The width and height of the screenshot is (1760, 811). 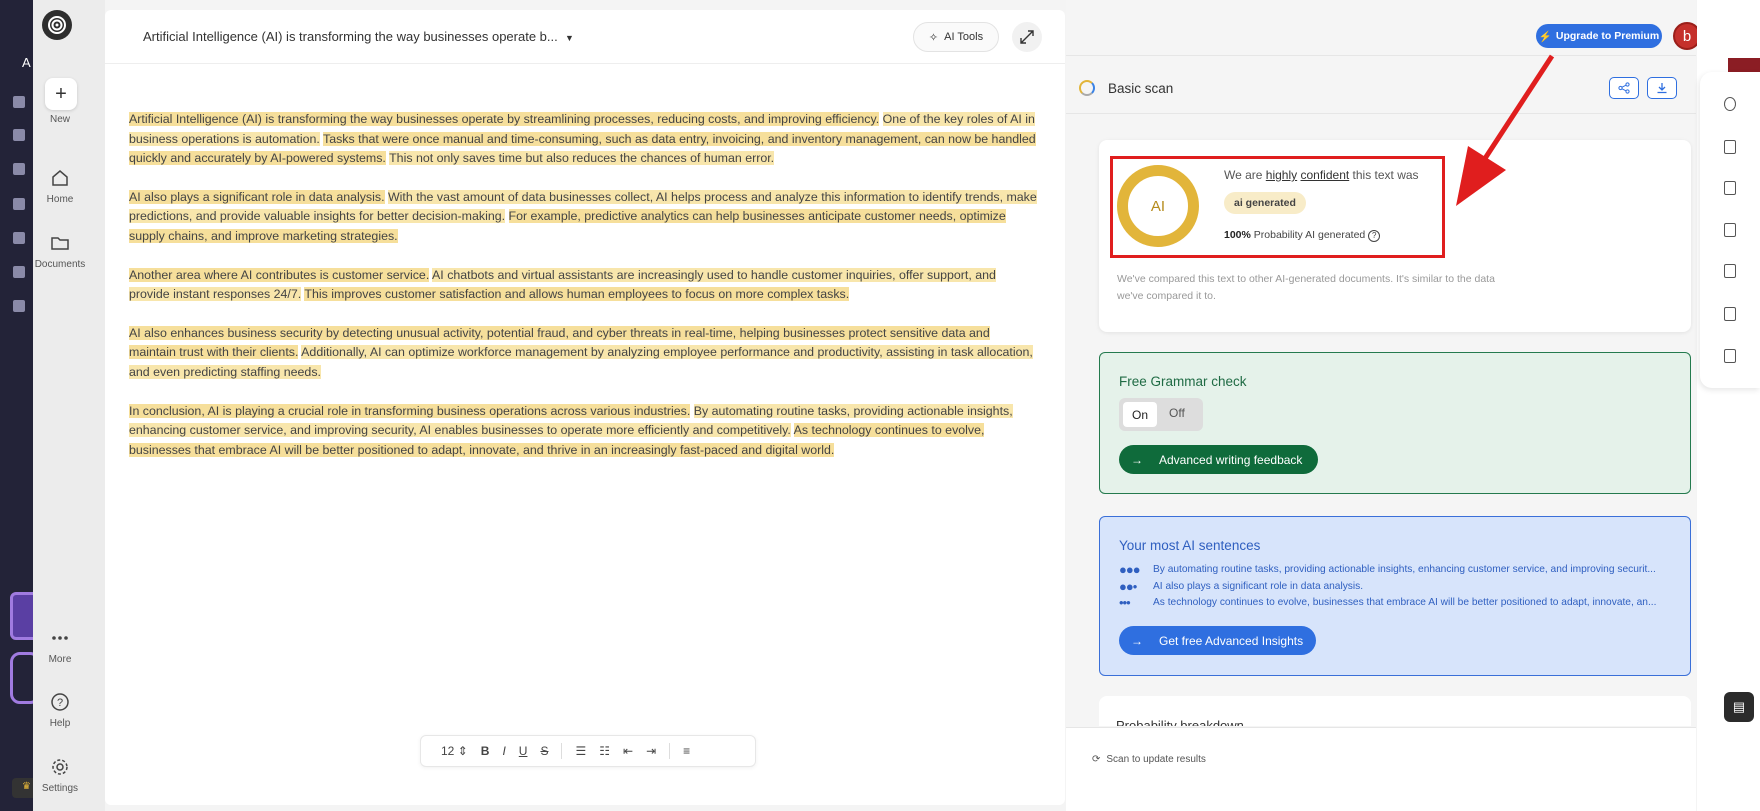 What do you see at coordinates (60, 710) in the screenshot?
I see `sidebar-item-help: ? Help` at bounding box center [60, 710].